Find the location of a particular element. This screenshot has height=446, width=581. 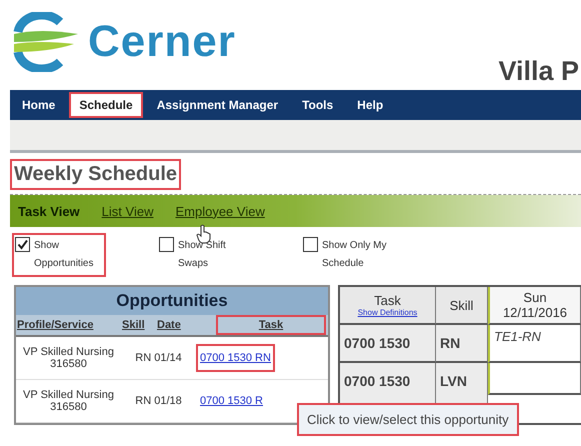

checkbox-label: Show Opportunities is located at coordinates (64, 255).